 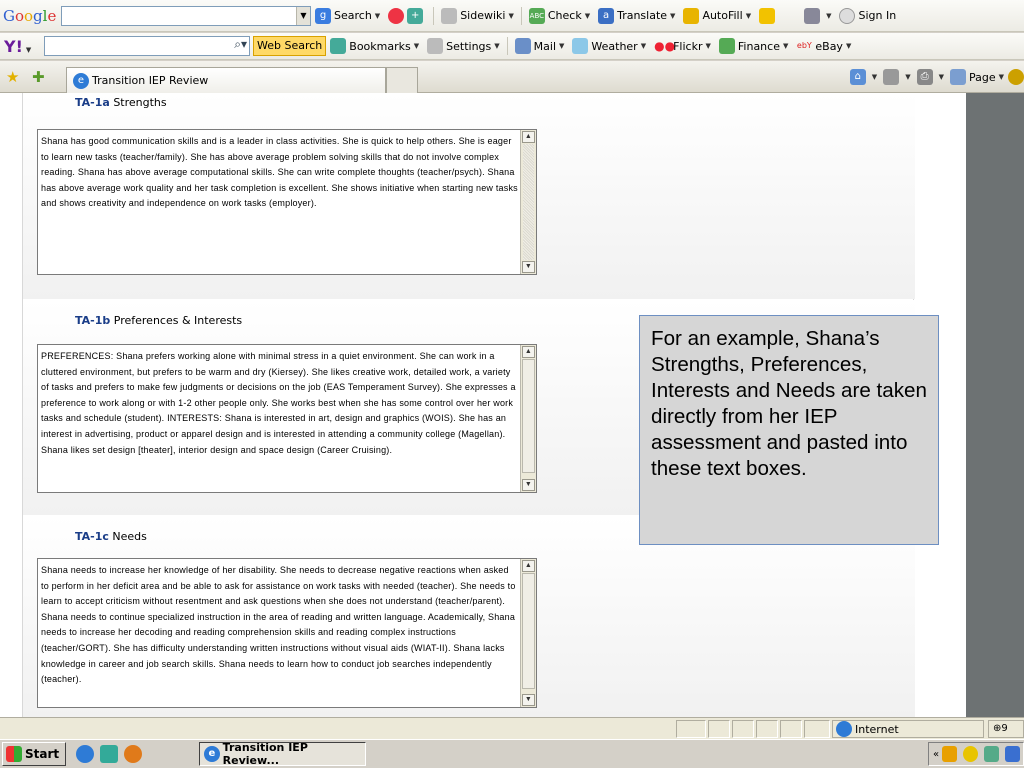 I want to click on spell-check-button: ABC Check ▼, so click(x=559, y=16).